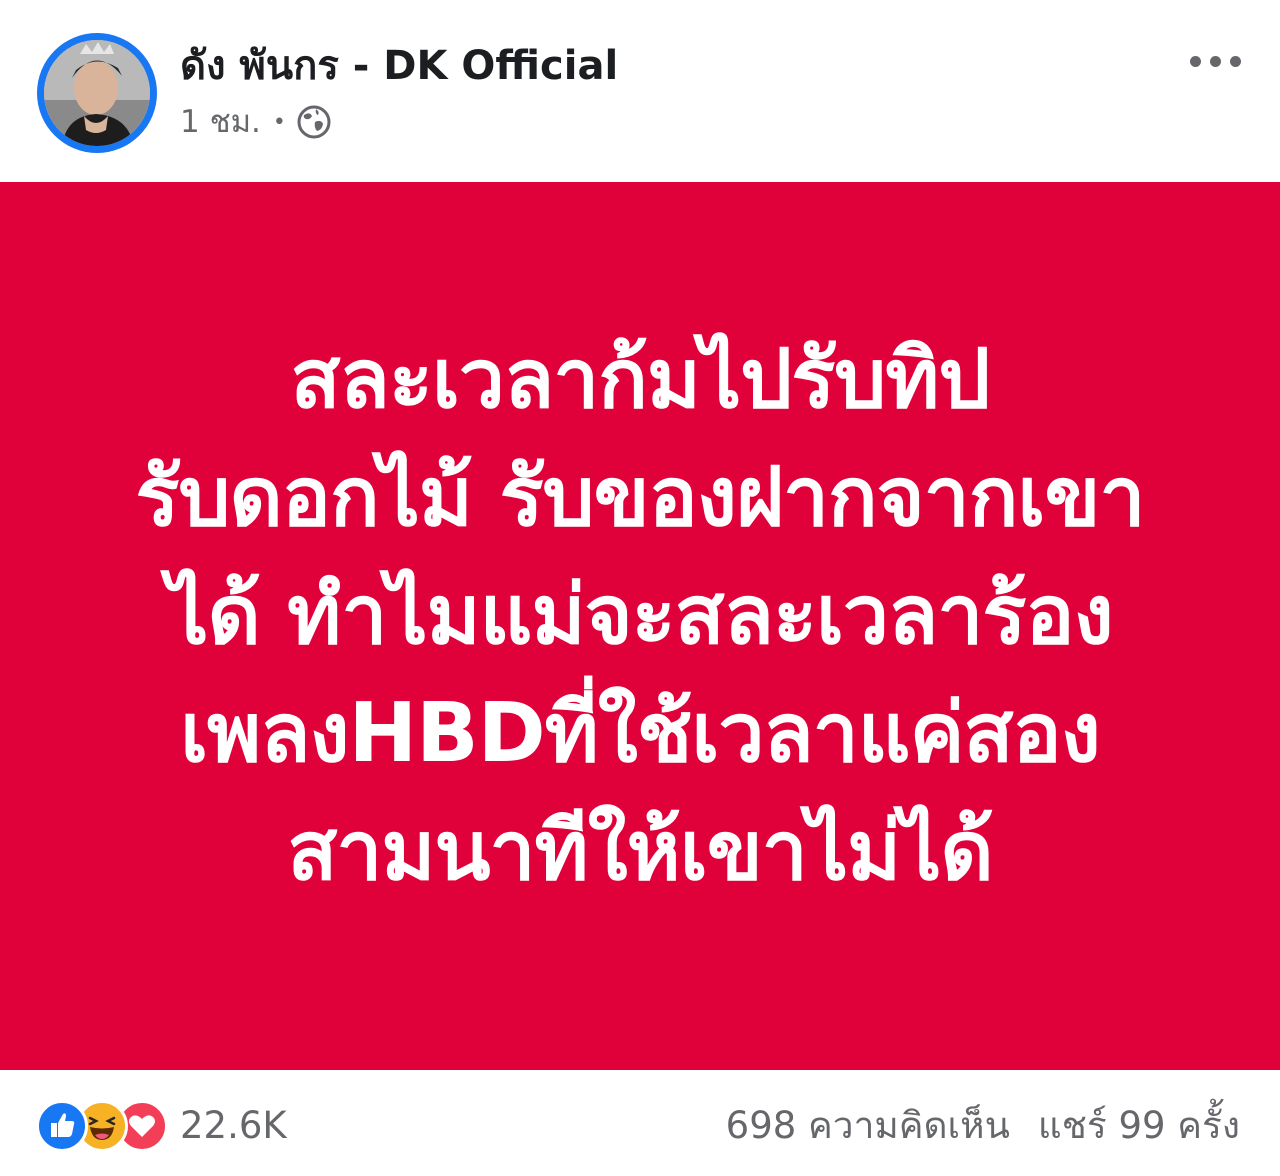 The width and height of the screenshot is (1280, 1176). I want to click on reactions-summary: 22.6K, so click(161, 1126).